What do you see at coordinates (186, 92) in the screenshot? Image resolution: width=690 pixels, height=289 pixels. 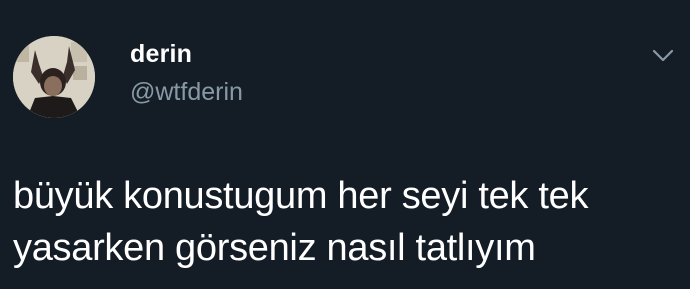 I see `user-handle: @wtfderin` at bounding box center [186, 92].